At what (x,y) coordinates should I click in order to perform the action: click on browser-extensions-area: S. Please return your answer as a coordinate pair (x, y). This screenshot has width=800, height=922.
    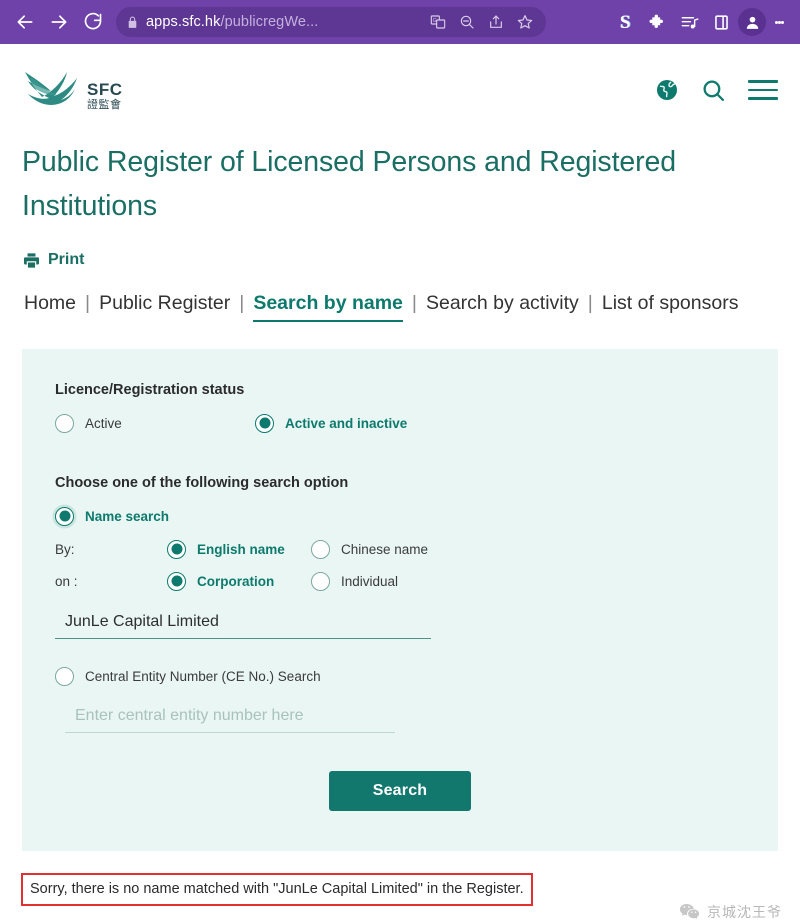
    Looking at the image, I should click on (701, 22).